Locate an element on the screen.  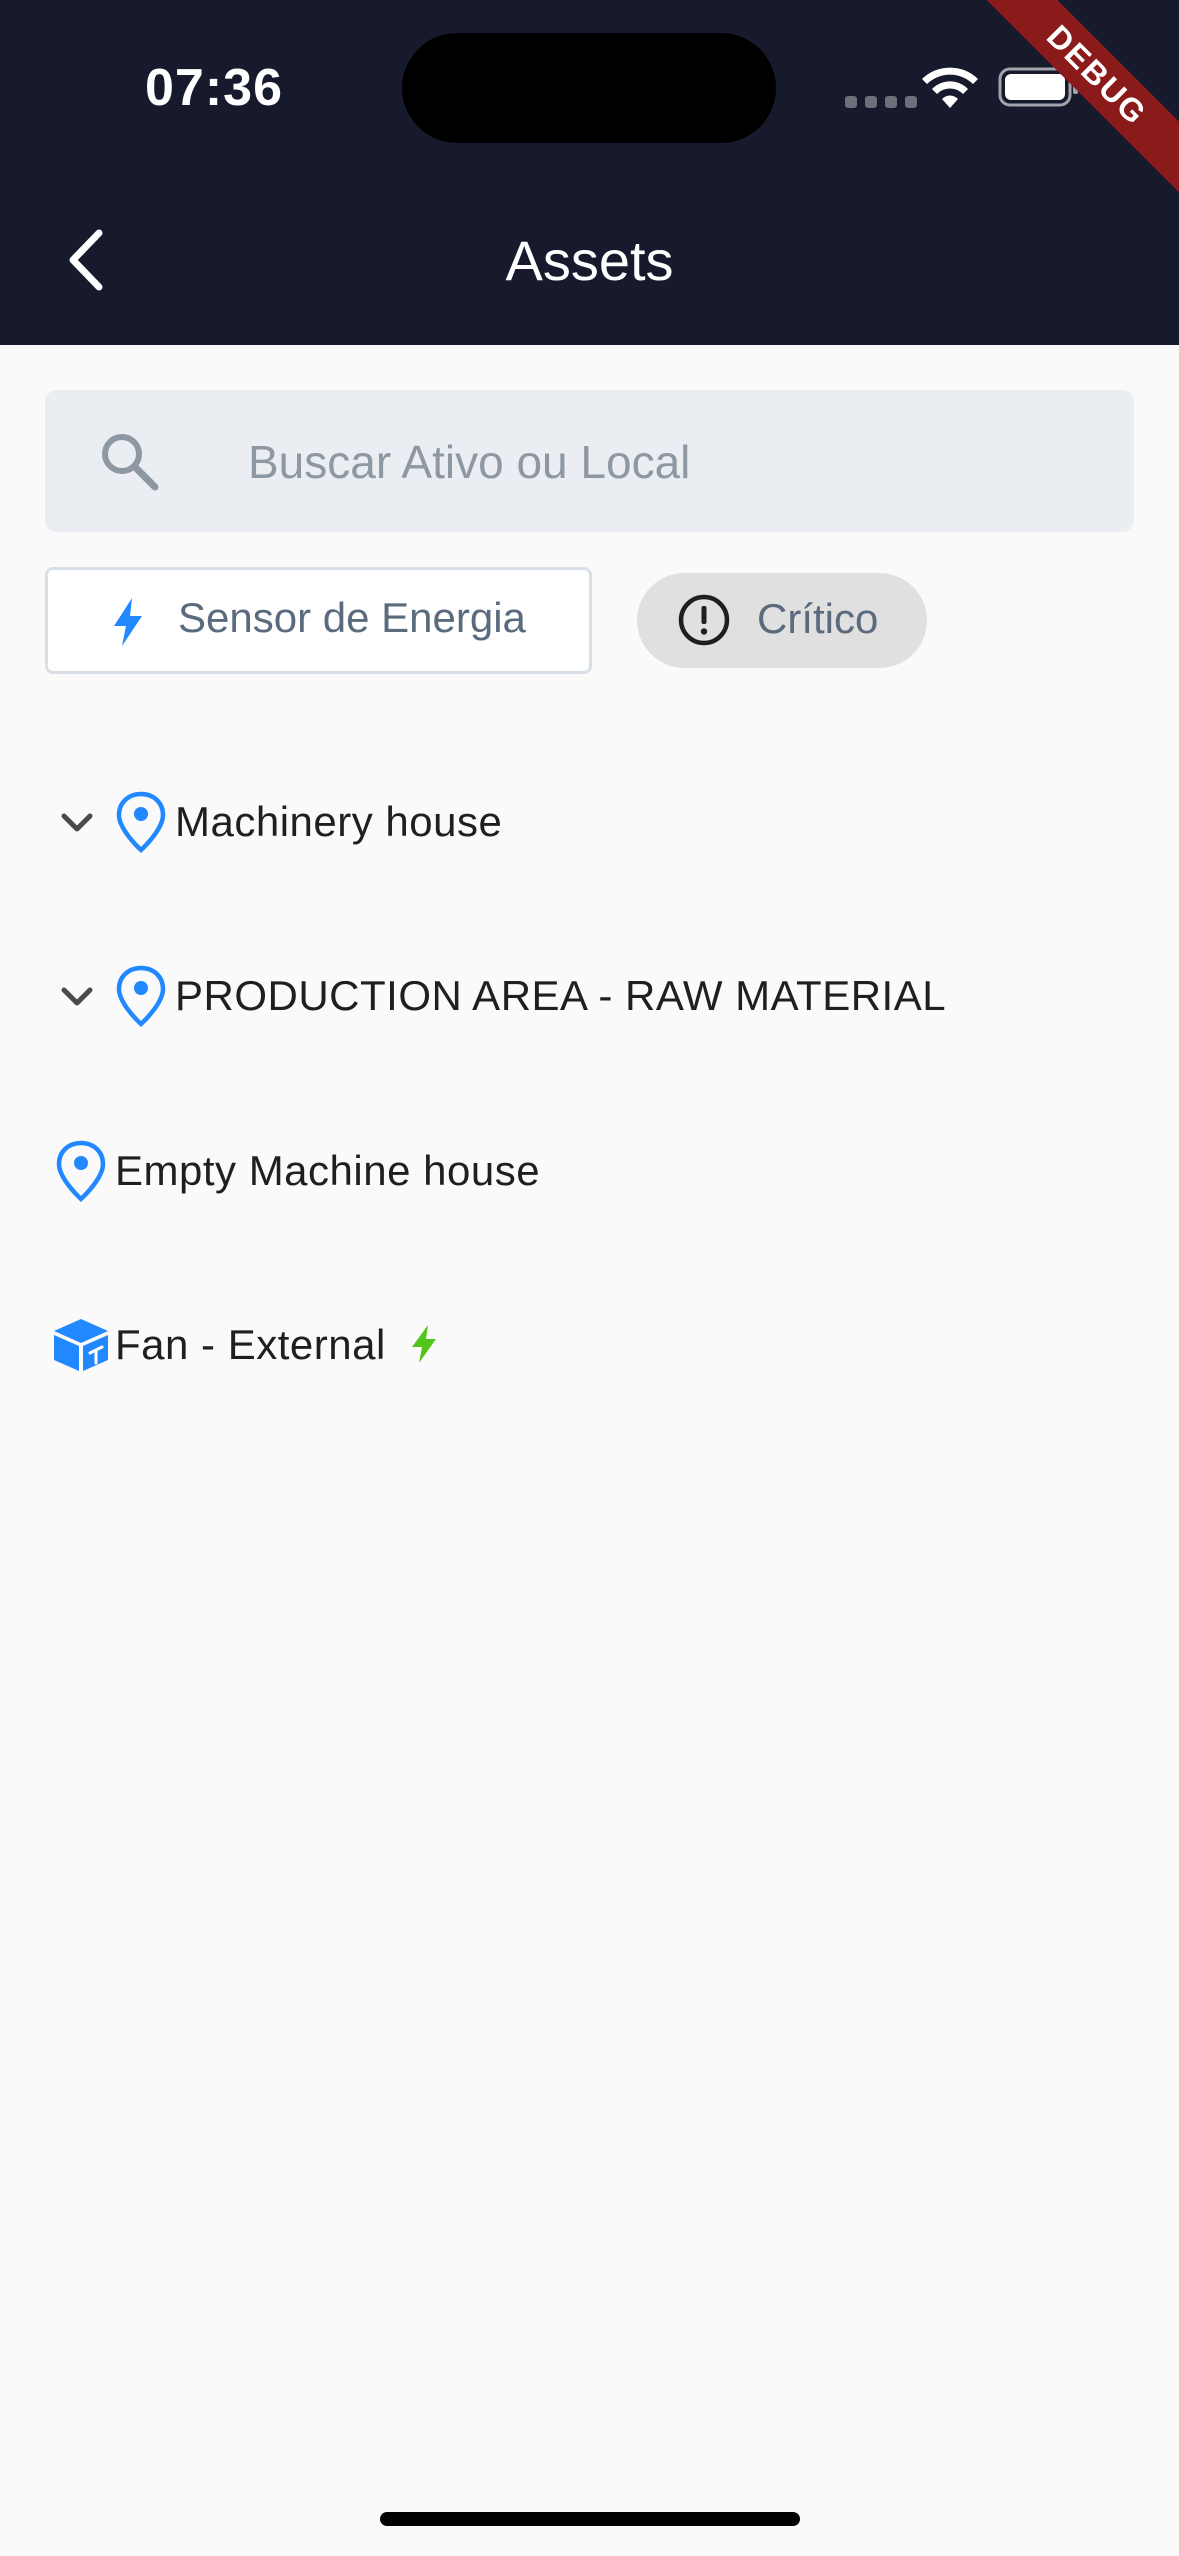
wifi-icon is located at coordinates (950, 87).